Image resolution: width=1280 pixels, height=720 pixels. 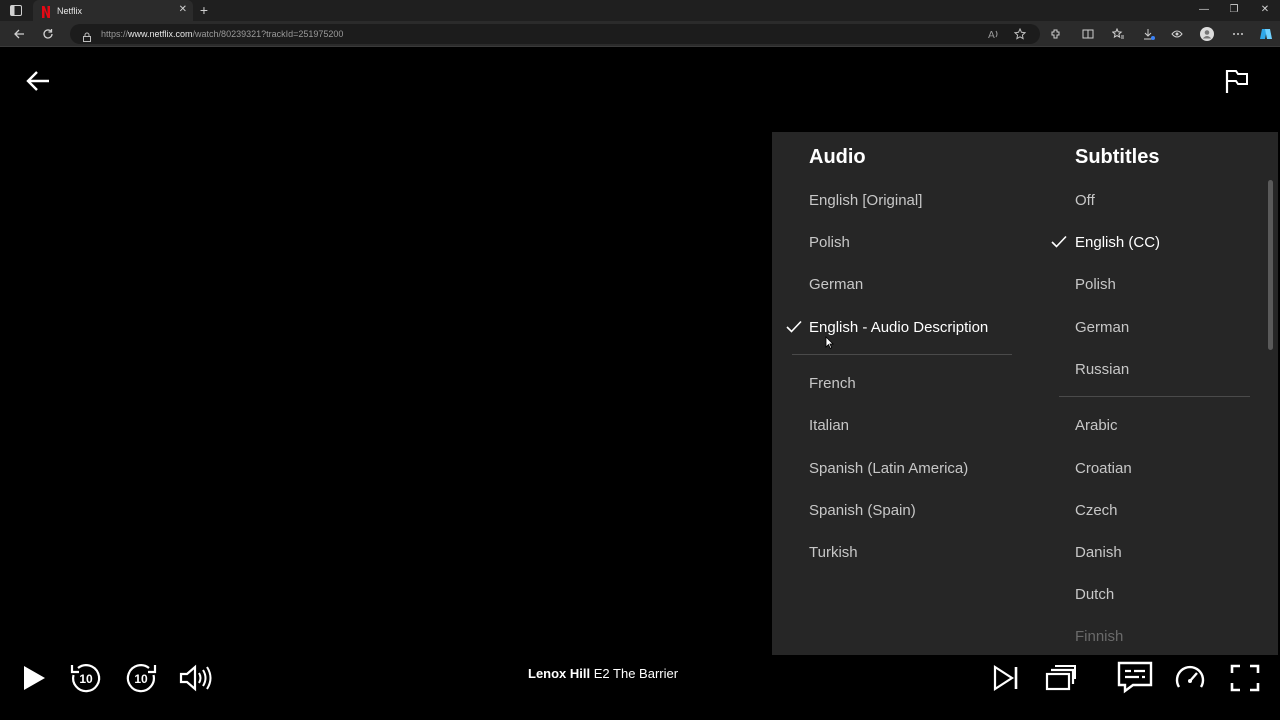 I want to click on subtitle-option-russian: Russian, so click(x=1102, y=369).